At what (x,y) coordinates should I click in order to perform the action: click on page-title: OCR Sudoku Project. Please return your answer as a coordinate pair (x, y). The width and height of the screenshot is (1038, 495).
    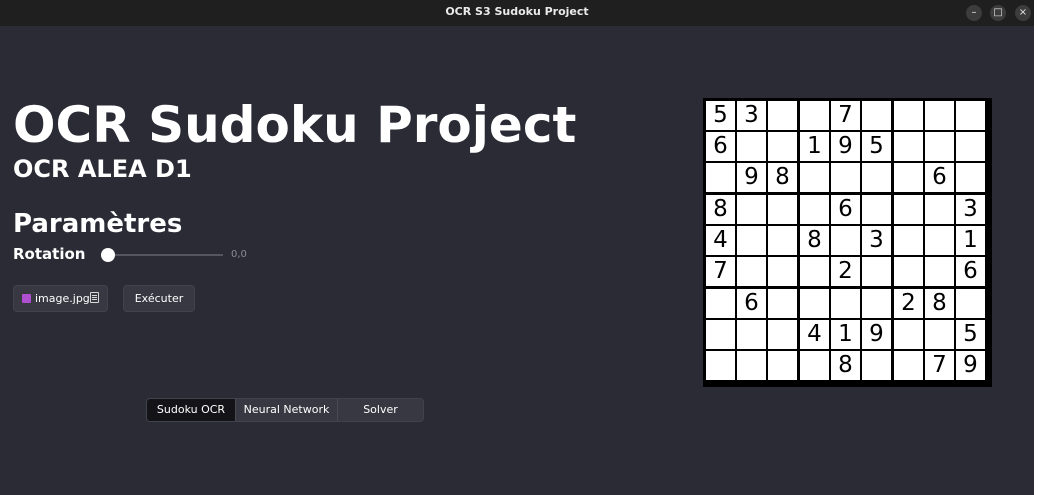
    Looking at the image, I should click on (295, 125).